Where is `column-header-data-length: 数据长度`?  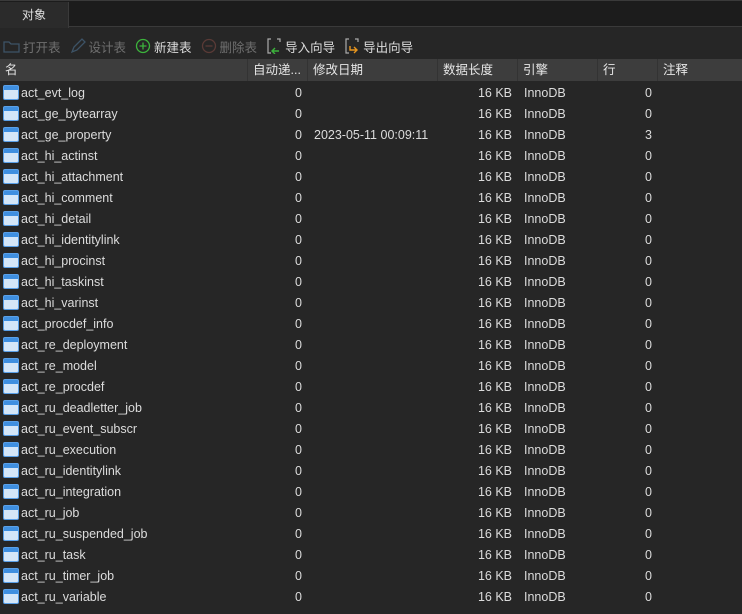 column-header-data-length: 数据长度 is located at coordinates (478, 70).